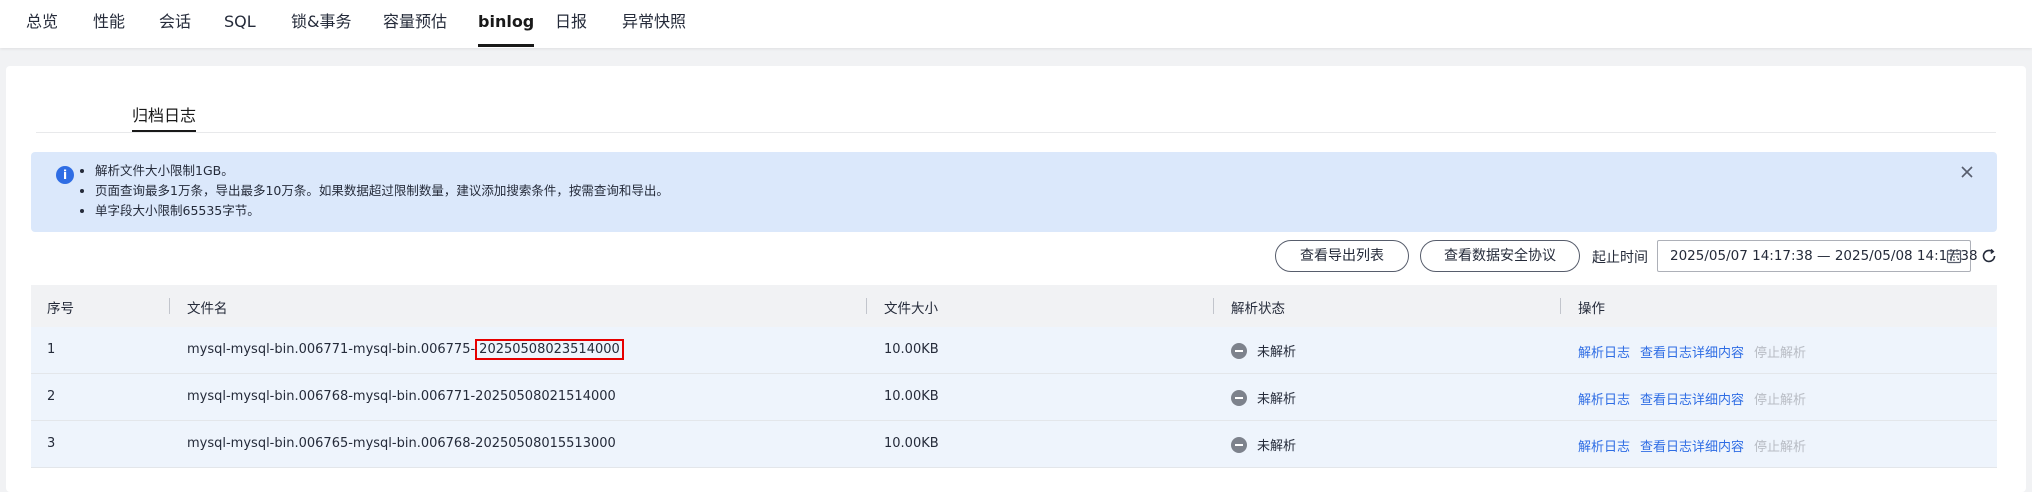 The width and height of the screenshot is (2032, 492). I want to click on view-export-list-button: 查看导出列表, so click(1342, 256).